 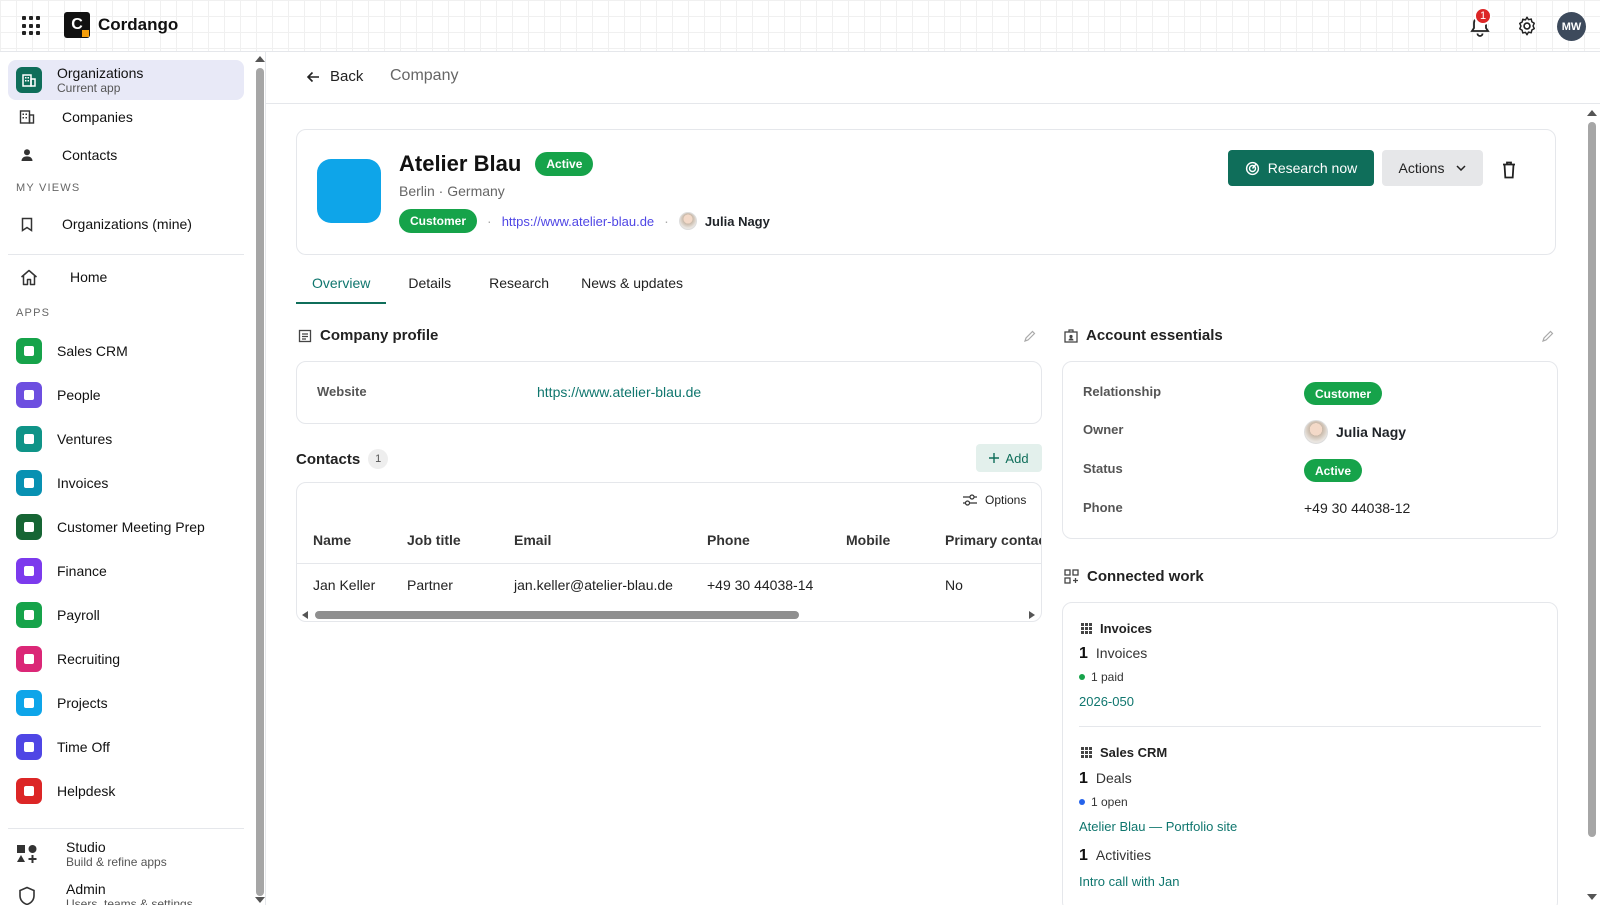 I want to click on tab-research: Research, so click(x=519, y=288).